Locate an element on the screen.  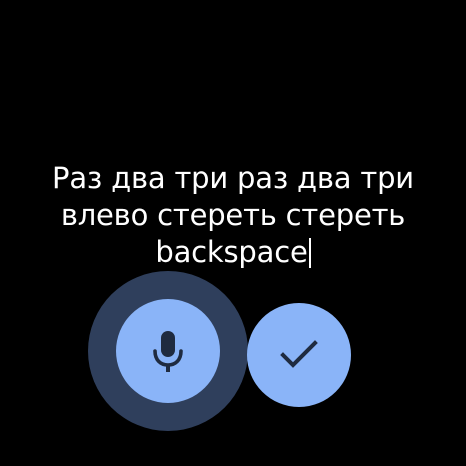
transcript-line-3-wrapper: backspace is located at coordinates (233, 252).